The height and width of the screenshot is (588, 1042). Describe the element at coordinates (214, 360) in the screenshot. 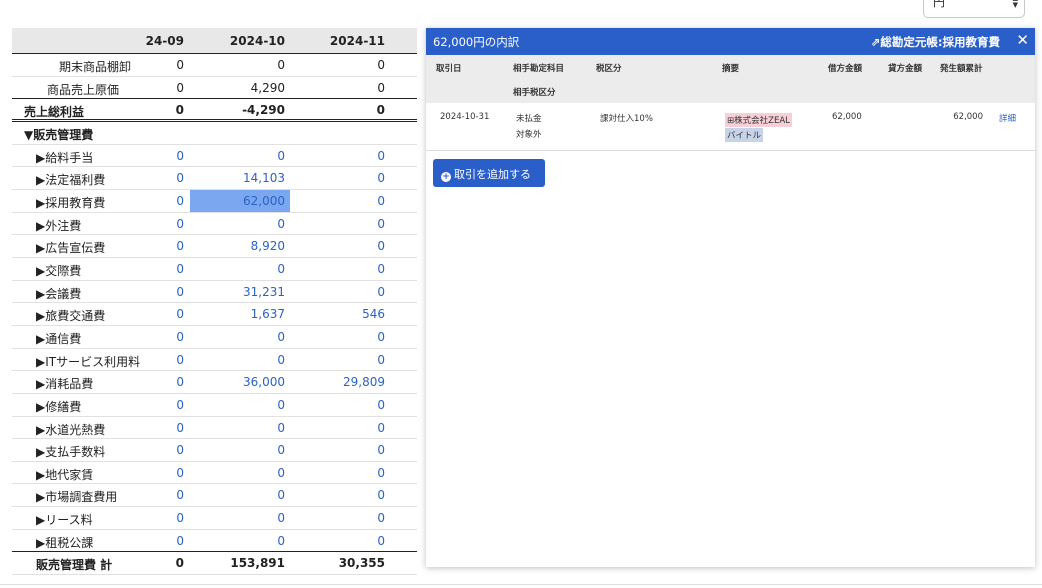

I see `table-row: ▶ITサービス利用料 0 0 0` at that location.